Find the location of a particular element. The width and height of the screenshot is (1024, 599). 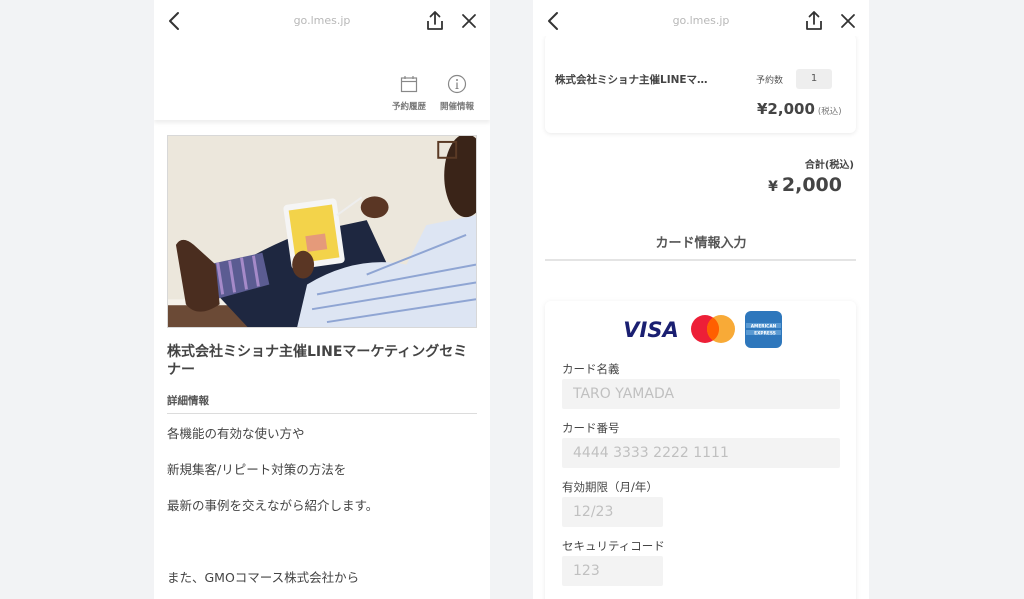

hero-photo-illustration is located at coordinates (322, 231).